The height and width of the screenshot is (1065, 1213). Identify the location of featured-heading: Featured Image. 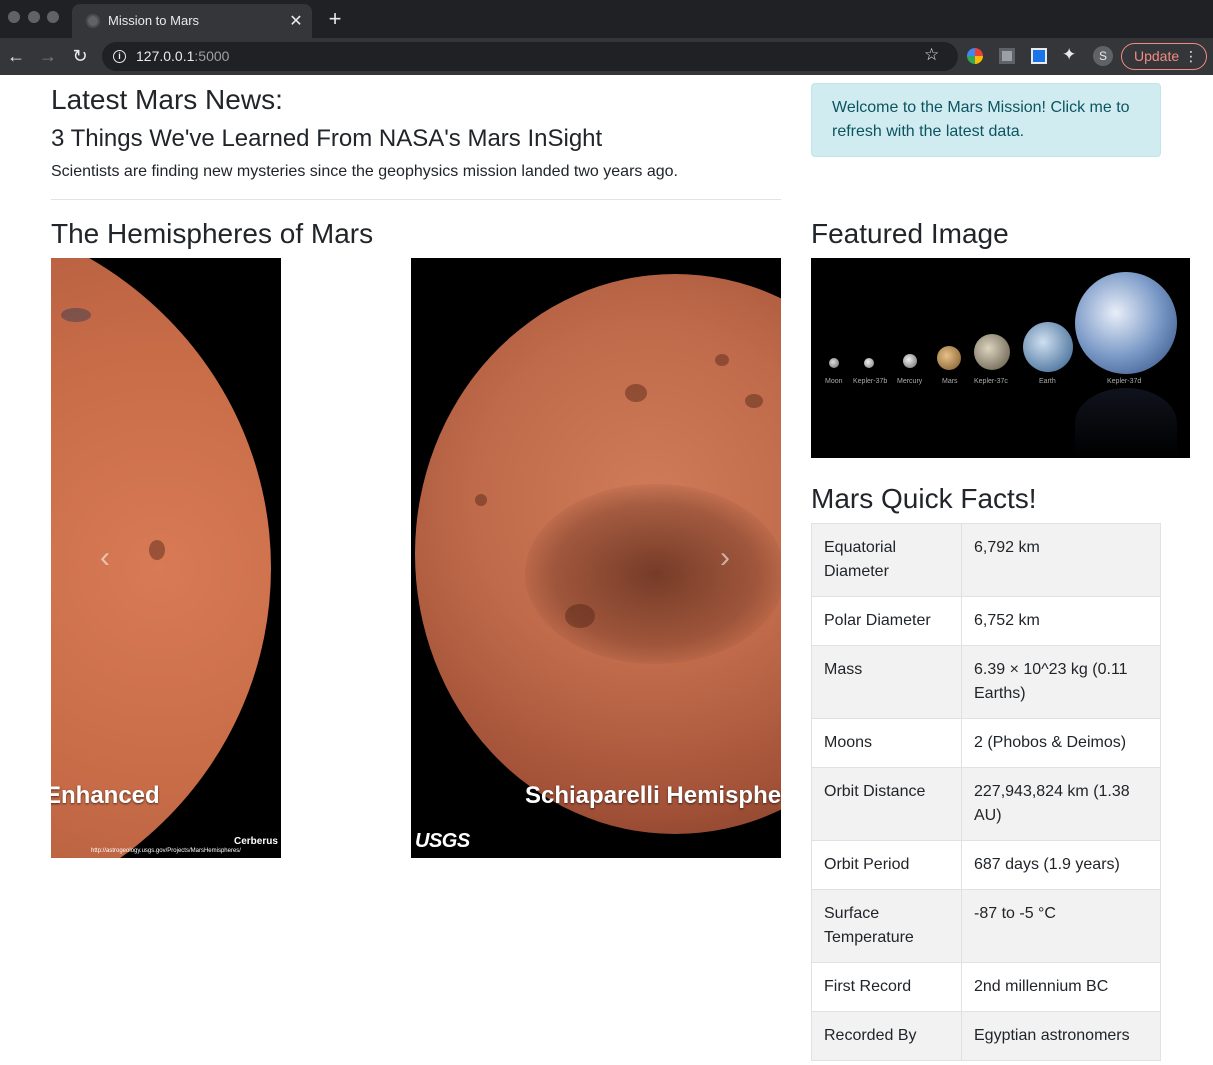
(910, 233).